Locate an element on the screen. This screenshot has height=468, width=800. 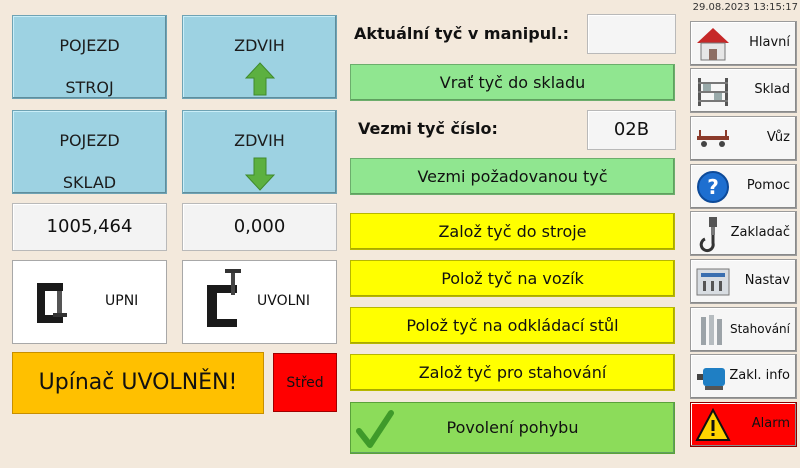
nav-alarm-button: Alarm is located at coordinates (743, 424).